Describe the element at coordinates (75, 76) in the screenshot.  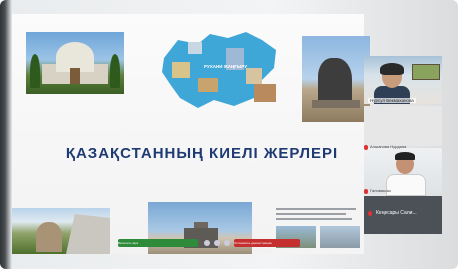
I see `mausoleum-door` at that location.